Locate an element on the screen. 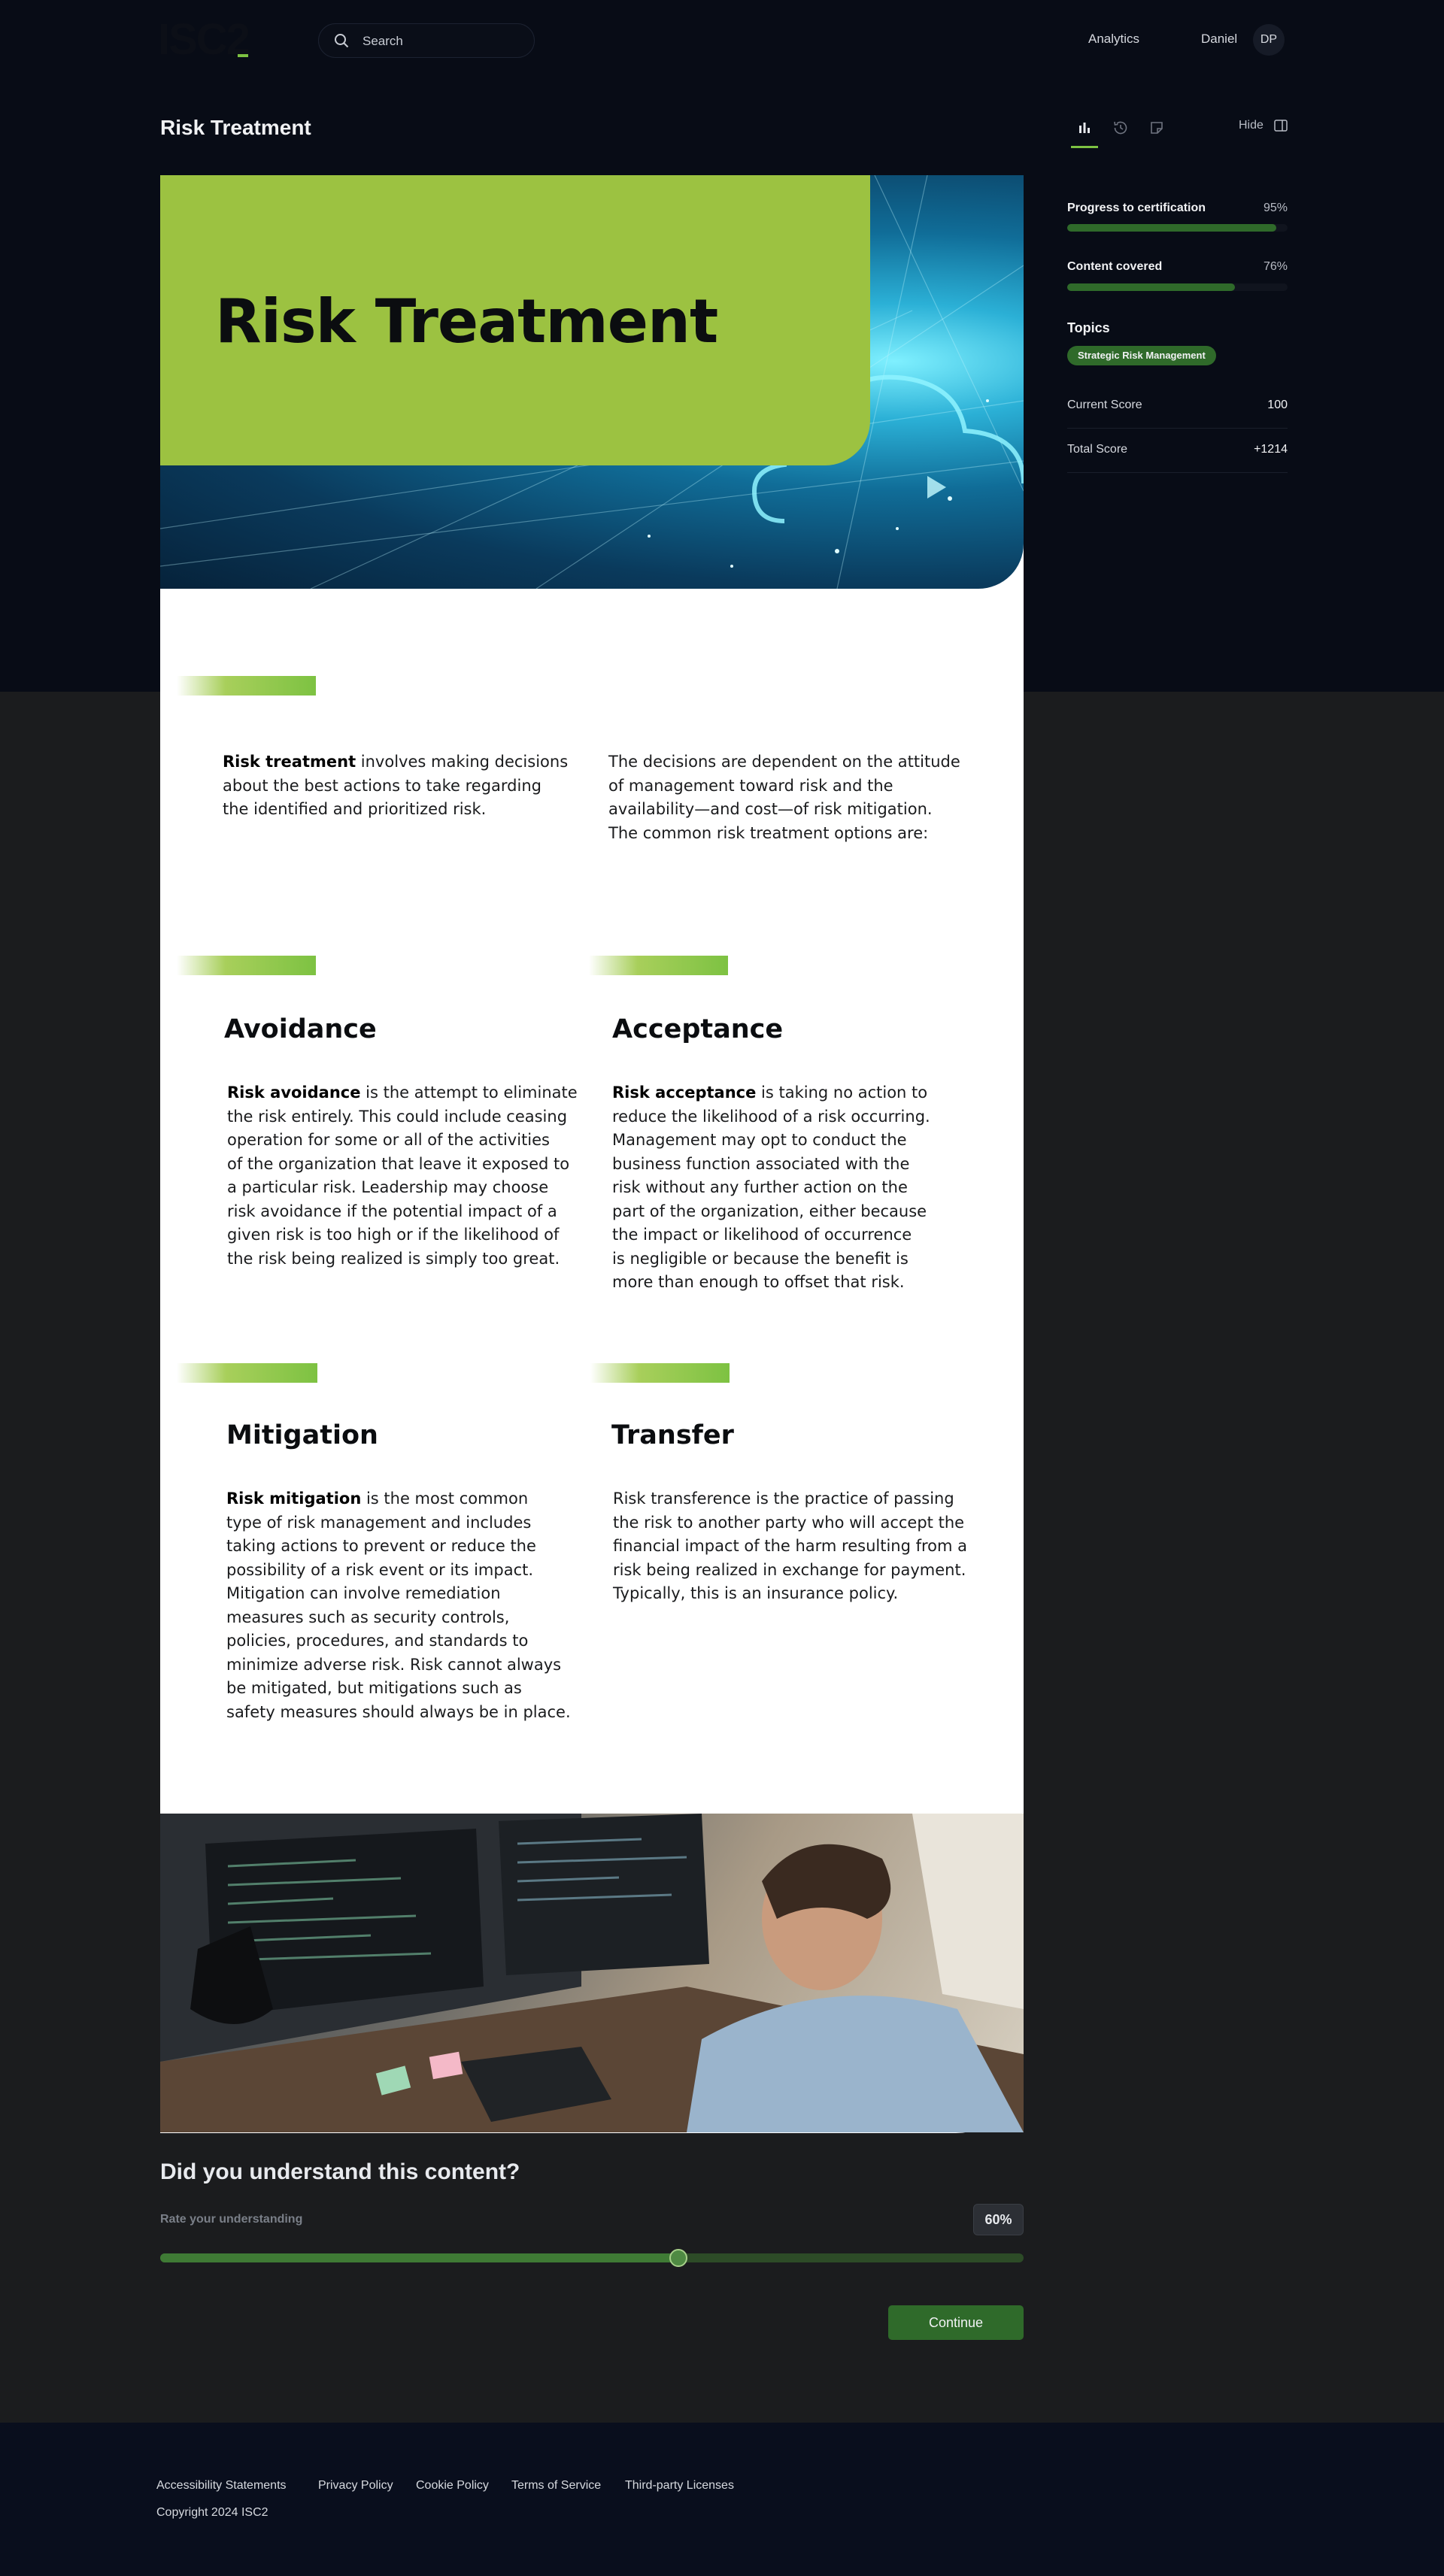  acceptance-bold: Risk acceptance is located at coordinates (684, 1092).